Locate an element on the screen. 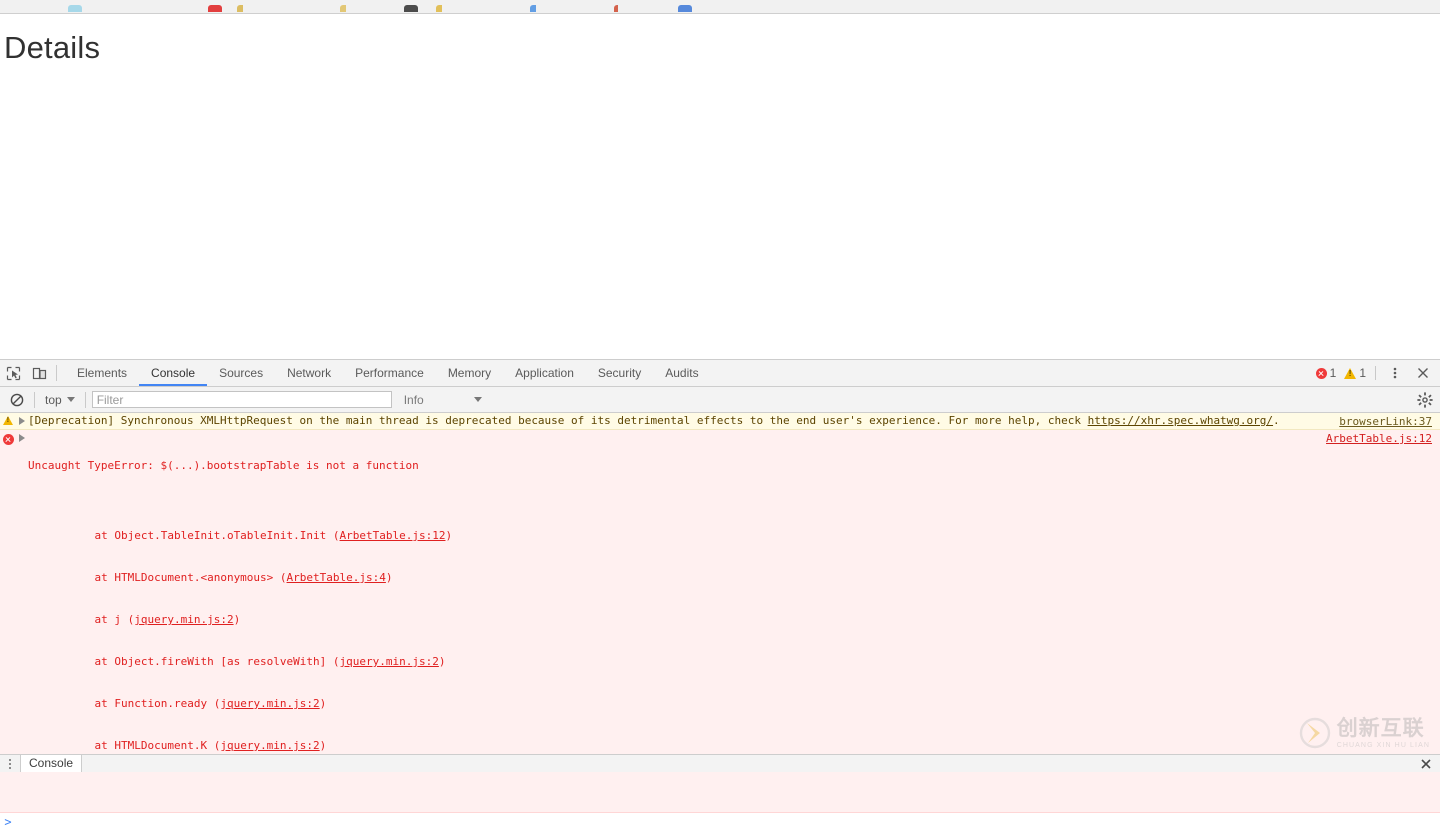 The width and height of the screenshot is (1440, 833). console-filter-bar: top Info is located at coordinates (720, 400).